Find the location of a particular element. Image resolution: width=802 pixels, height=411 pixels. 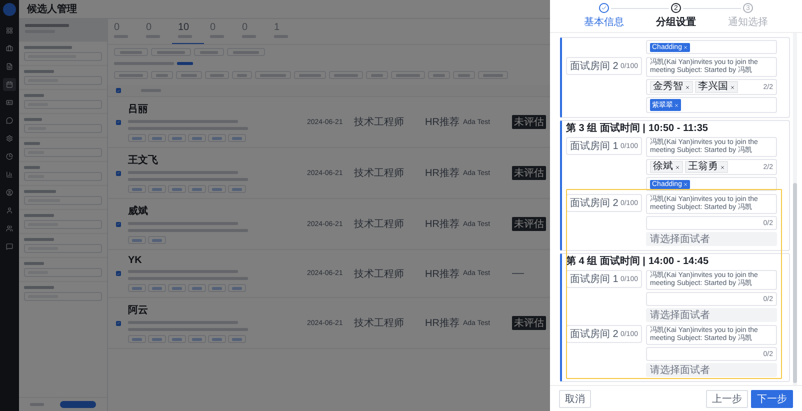

candidate-name: 威斌 is located at coordinates (213, 211).